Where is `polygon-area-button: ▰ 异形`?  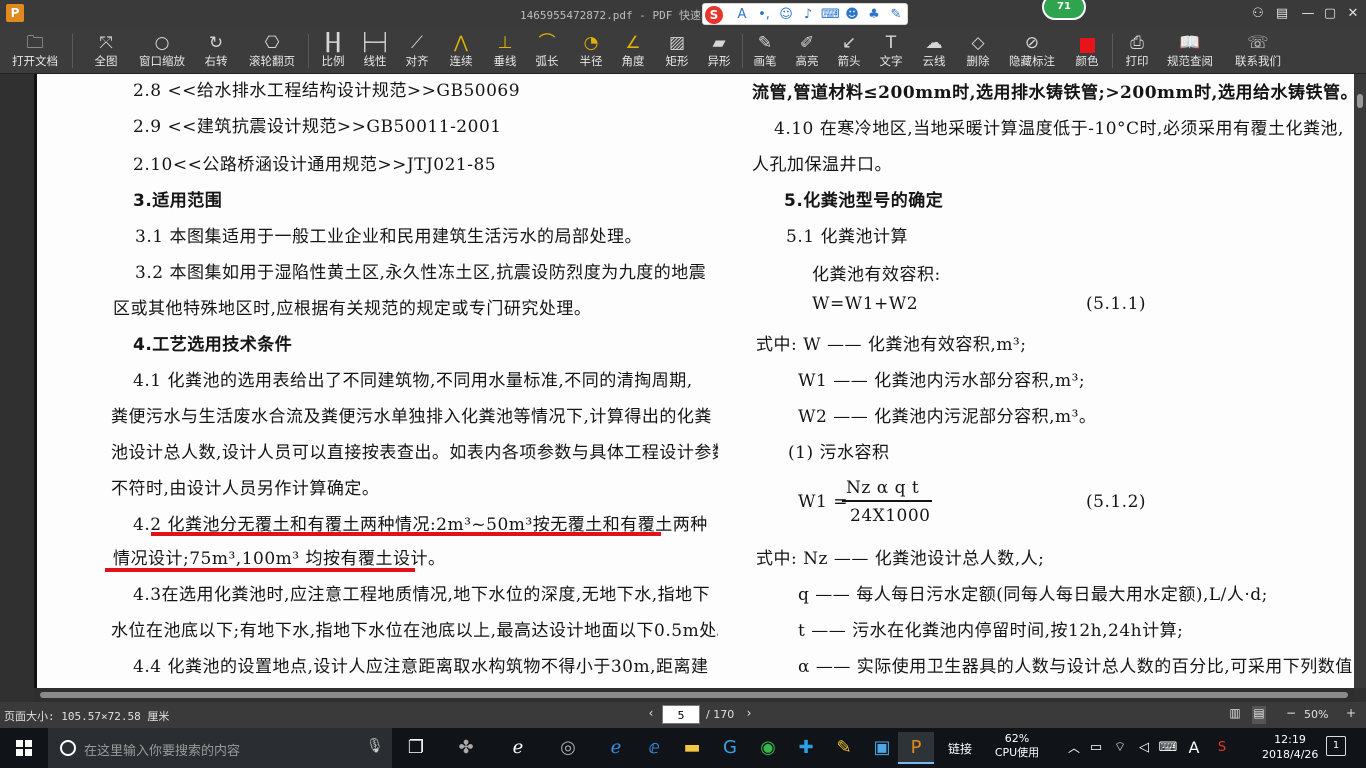 polygon-area-button: ▰ 异形 is located at coordinates (719, 51).